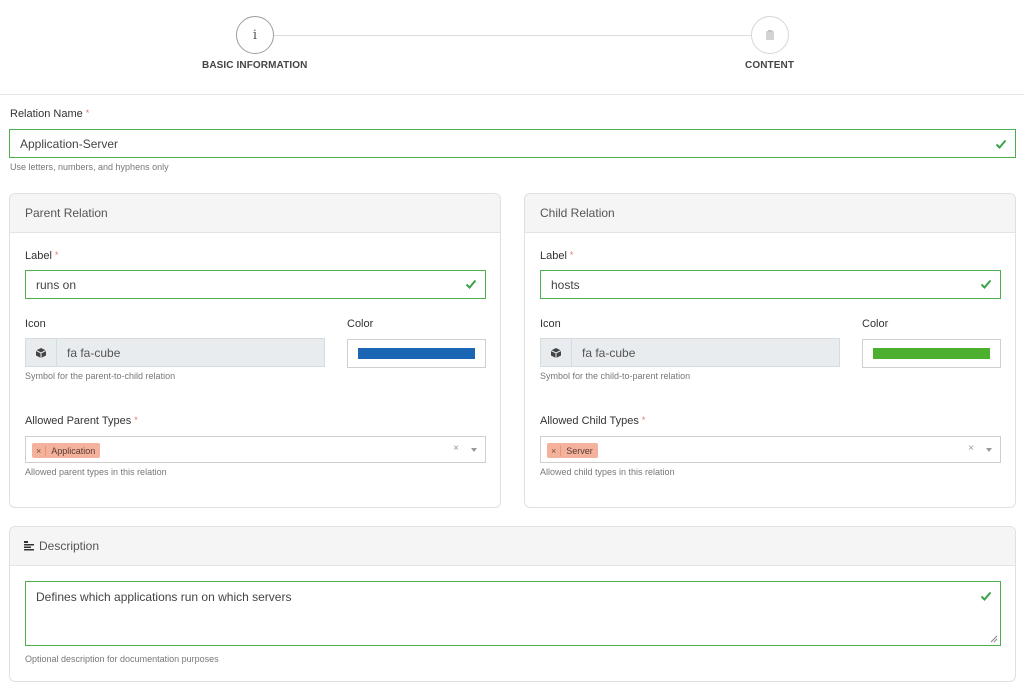 The image size is (1024, 693). What do you see at coordinates (49, 114) in the screenshot?
I see `relation-name-label: Relation Name*` at bounding box center [49, 114].